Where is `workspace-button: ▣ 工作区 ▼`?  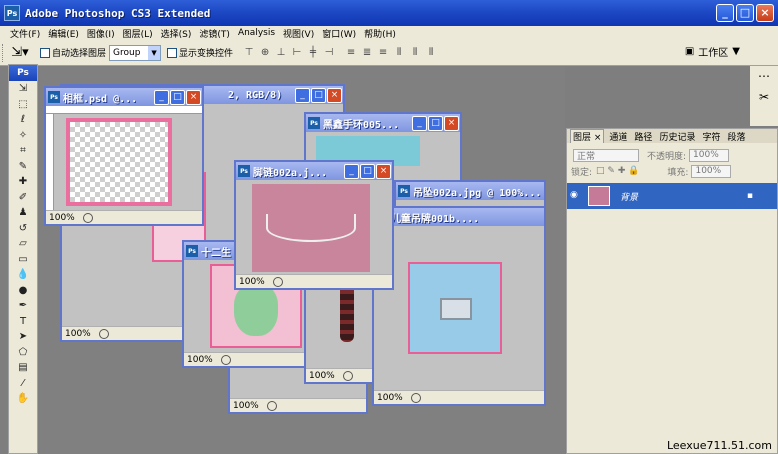 workspace-button: ▣ 工作区 ▼ is located at coordinates (712, 51).